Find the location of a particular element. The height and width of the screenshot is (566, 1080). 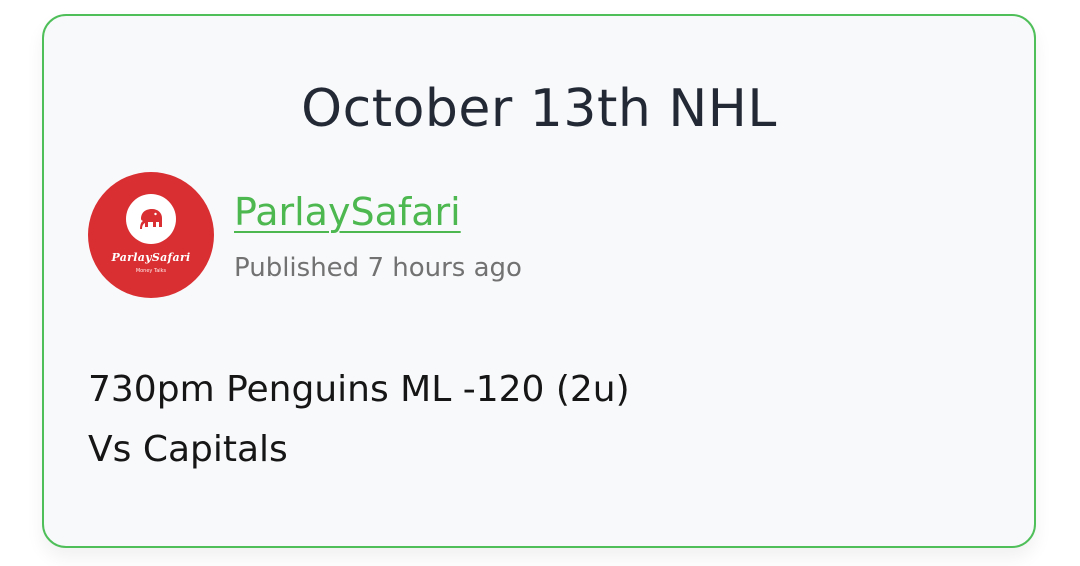

post-body-line: 730pm Penguins ML -120 (2u) is located at coordinates (359, 389).